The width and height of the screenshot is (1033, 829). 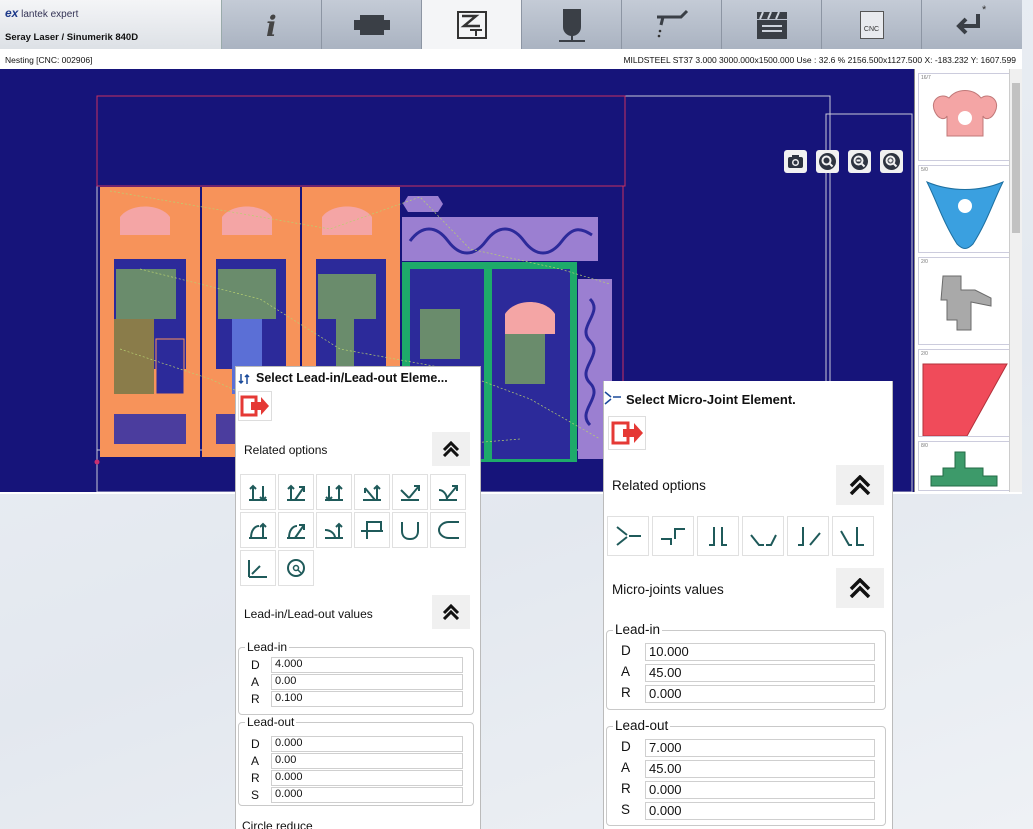 I want to click on mj-values-collapse-button, so click(x=860, y=588).